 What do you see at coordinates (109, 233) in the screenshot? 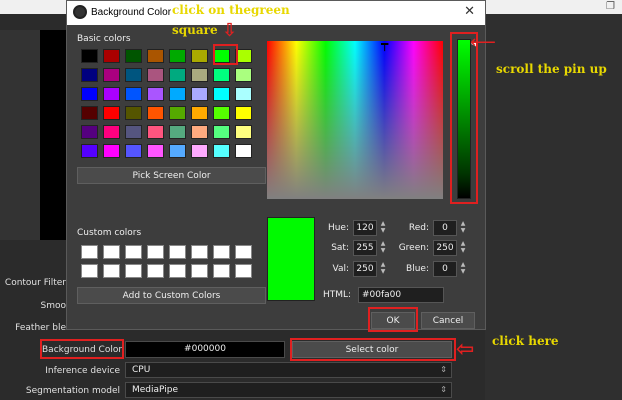
I see `custom-colors-label: Custom colors` at bounding box center [109, 233].